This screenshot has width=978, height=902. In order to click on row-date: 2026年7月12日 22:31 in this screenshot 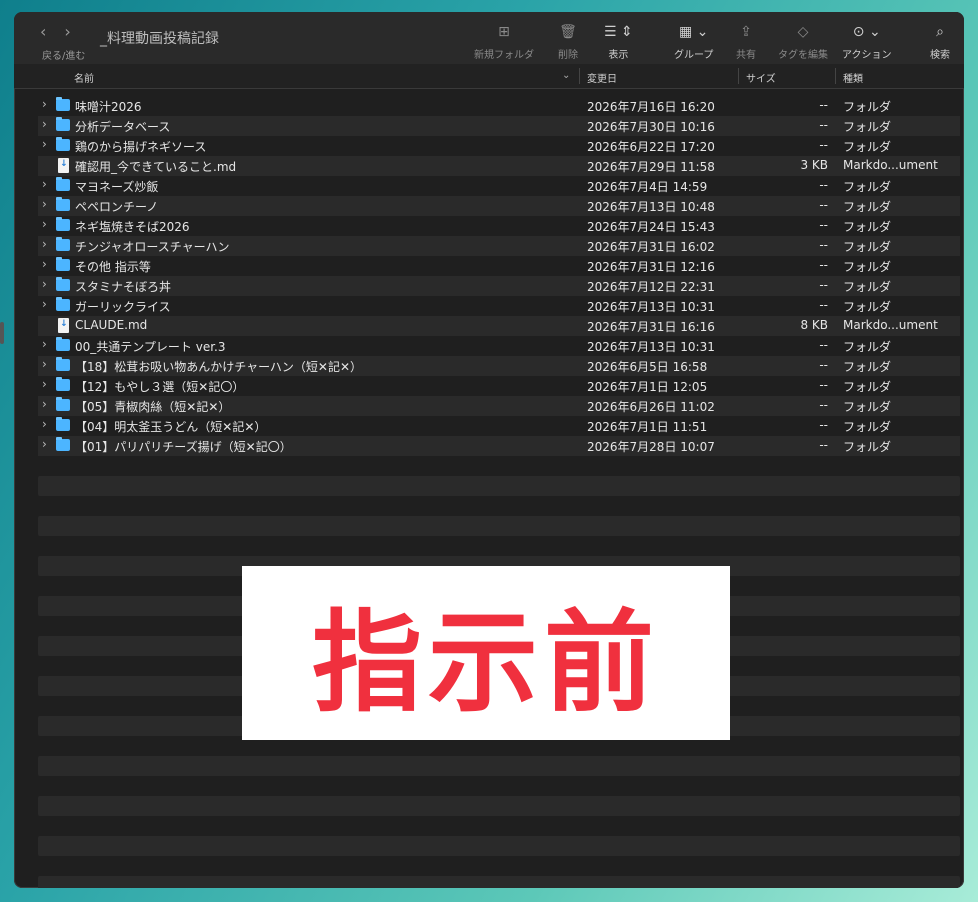, I will do `click(651, 287)`.